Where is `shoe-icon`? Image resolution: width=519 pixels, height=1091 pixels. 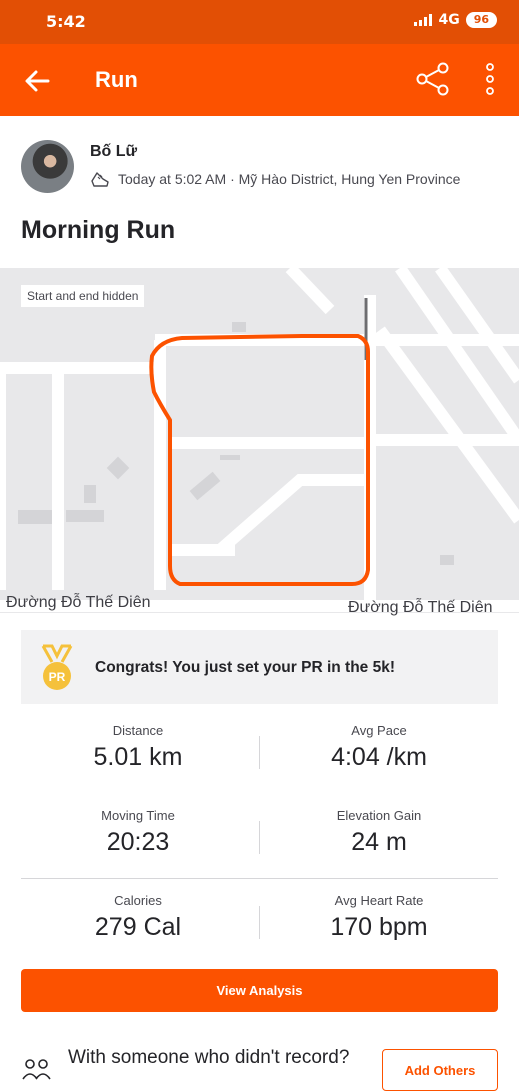
shoe-icon is located at coordinates (100, 179).